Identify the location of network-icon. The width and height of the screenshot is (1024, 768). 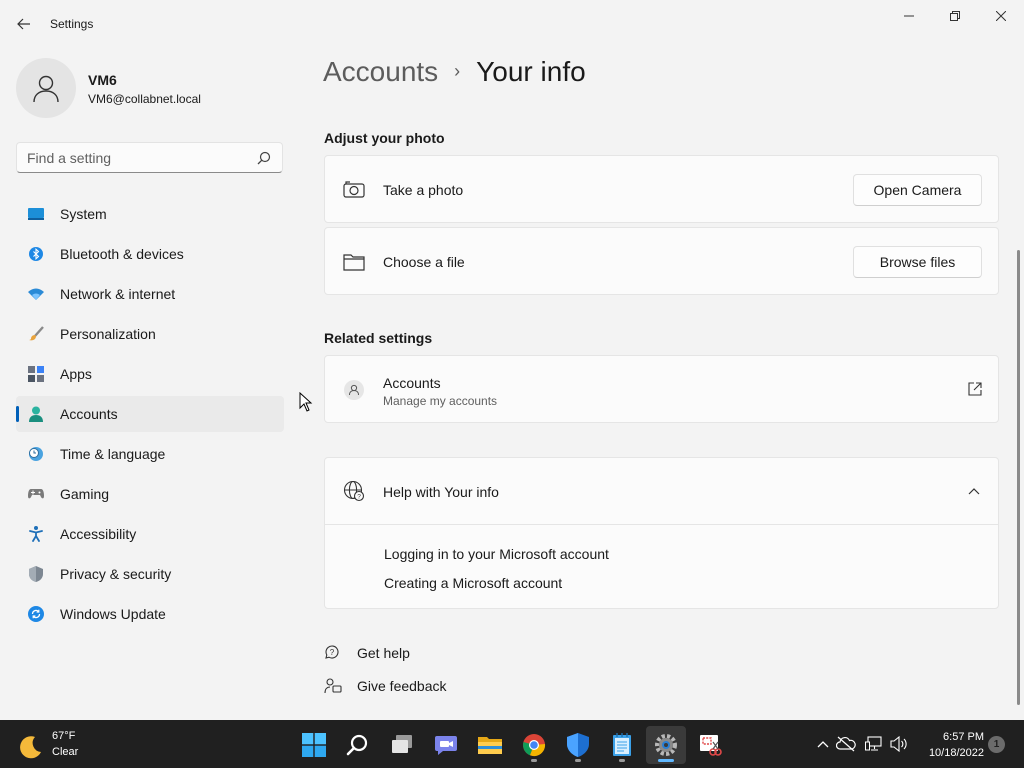
(874, 744).